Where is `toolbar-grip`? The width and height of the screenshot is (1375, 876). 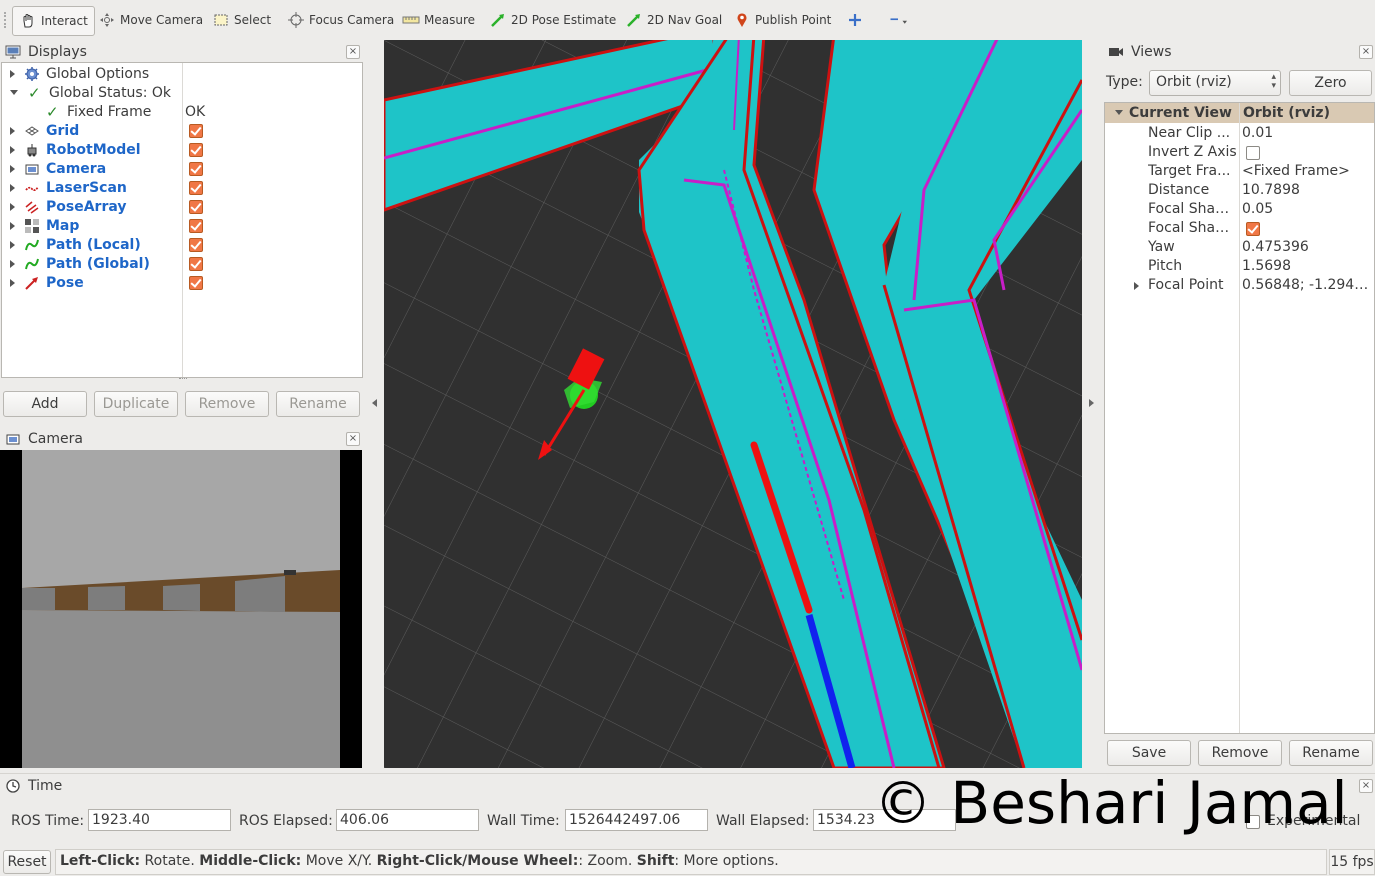 toolbar-grip is located at coordinates (6, 20).